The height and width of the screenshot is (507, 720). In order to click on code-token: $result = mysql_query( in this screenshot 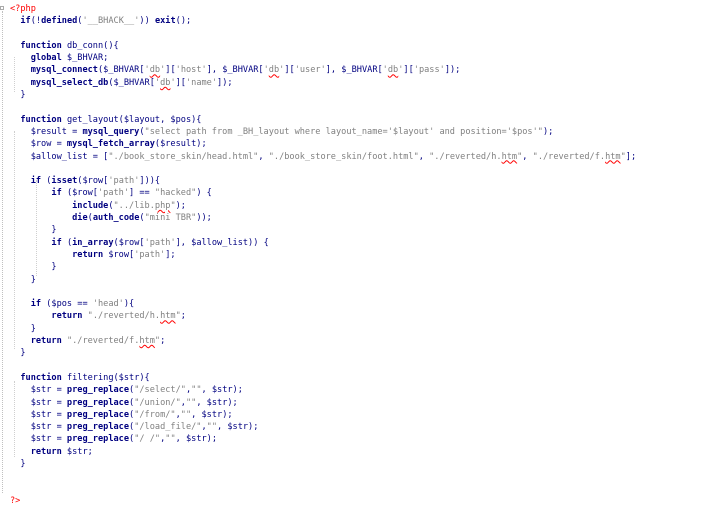, I will do `click(77, 131)`.